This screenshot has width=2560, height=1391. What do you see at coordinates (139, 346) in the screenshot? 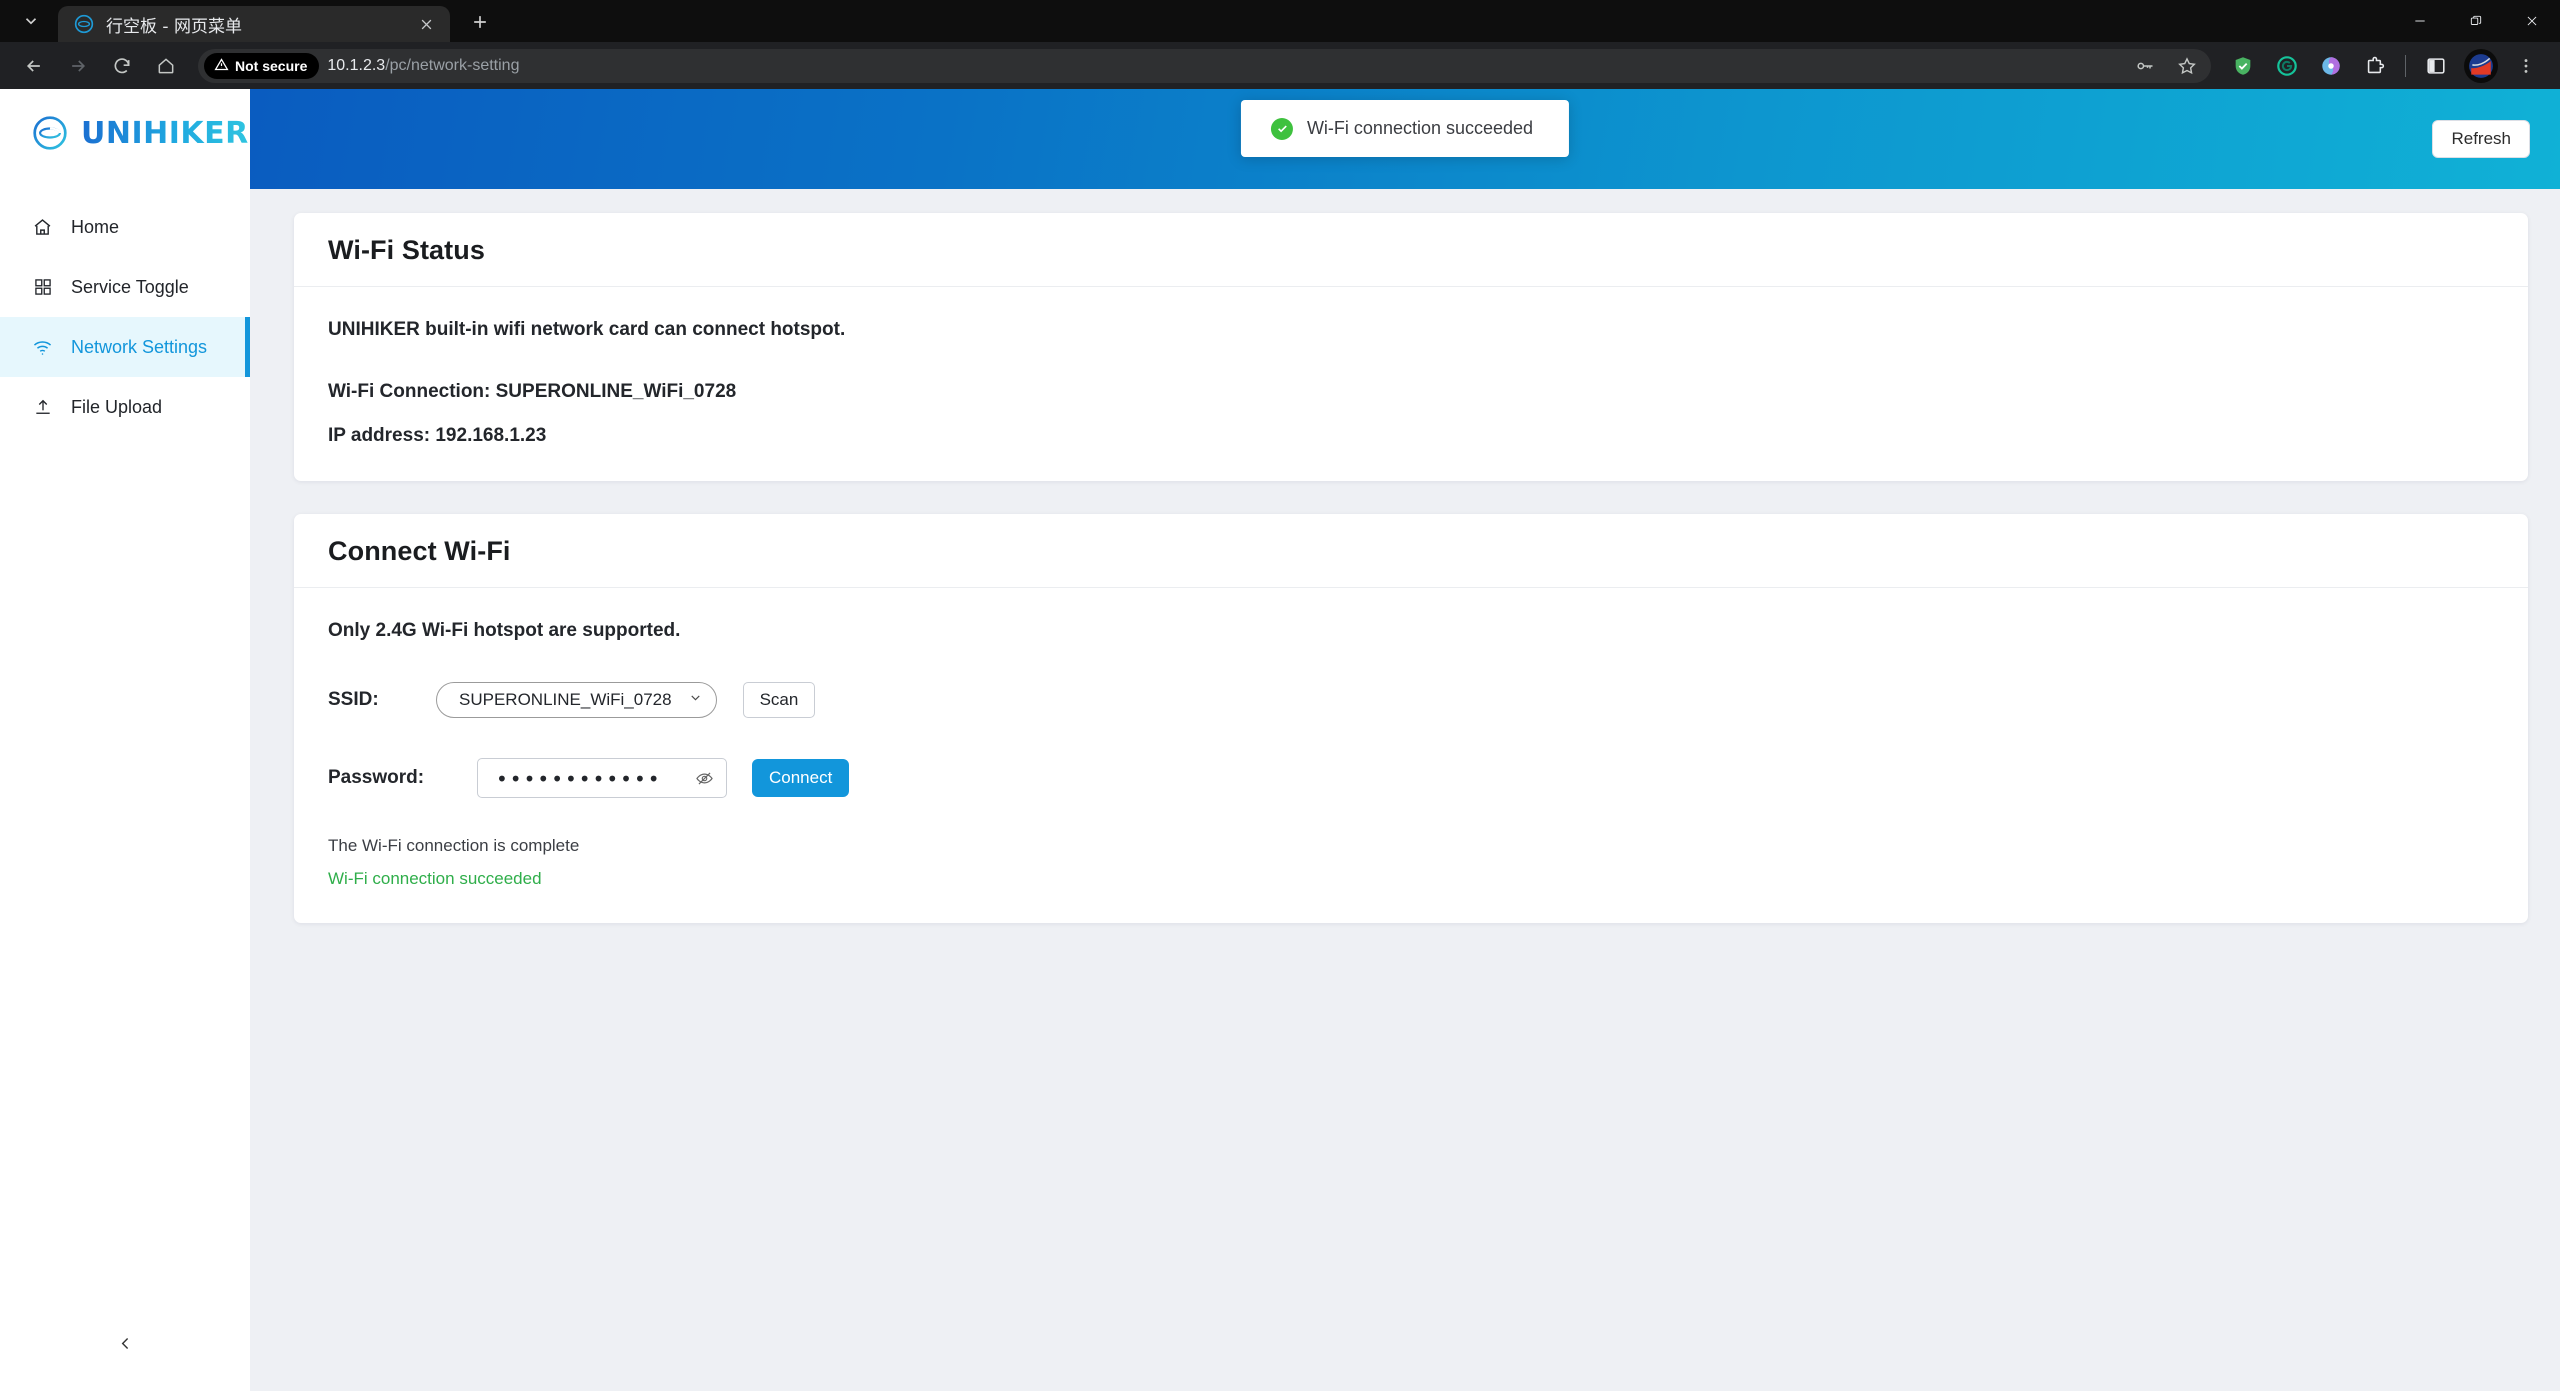
I see `sidebar-item-label: Network Settings` at bounding box center [139, 346].